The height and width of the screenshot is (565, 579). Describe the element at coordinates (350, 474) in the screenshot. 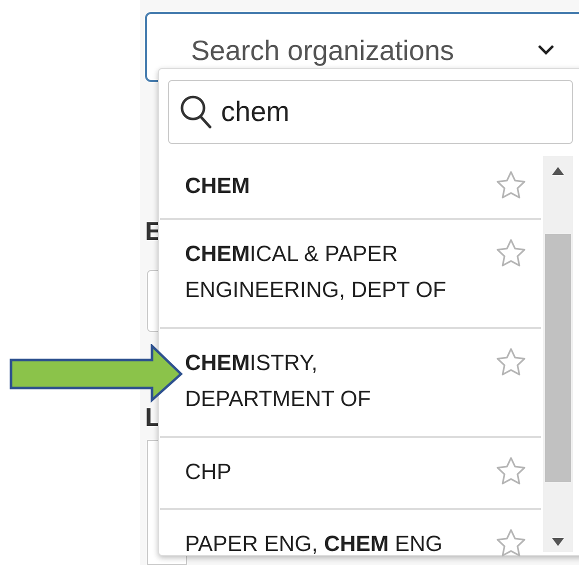

I see `organization-option: CHP` at that location.